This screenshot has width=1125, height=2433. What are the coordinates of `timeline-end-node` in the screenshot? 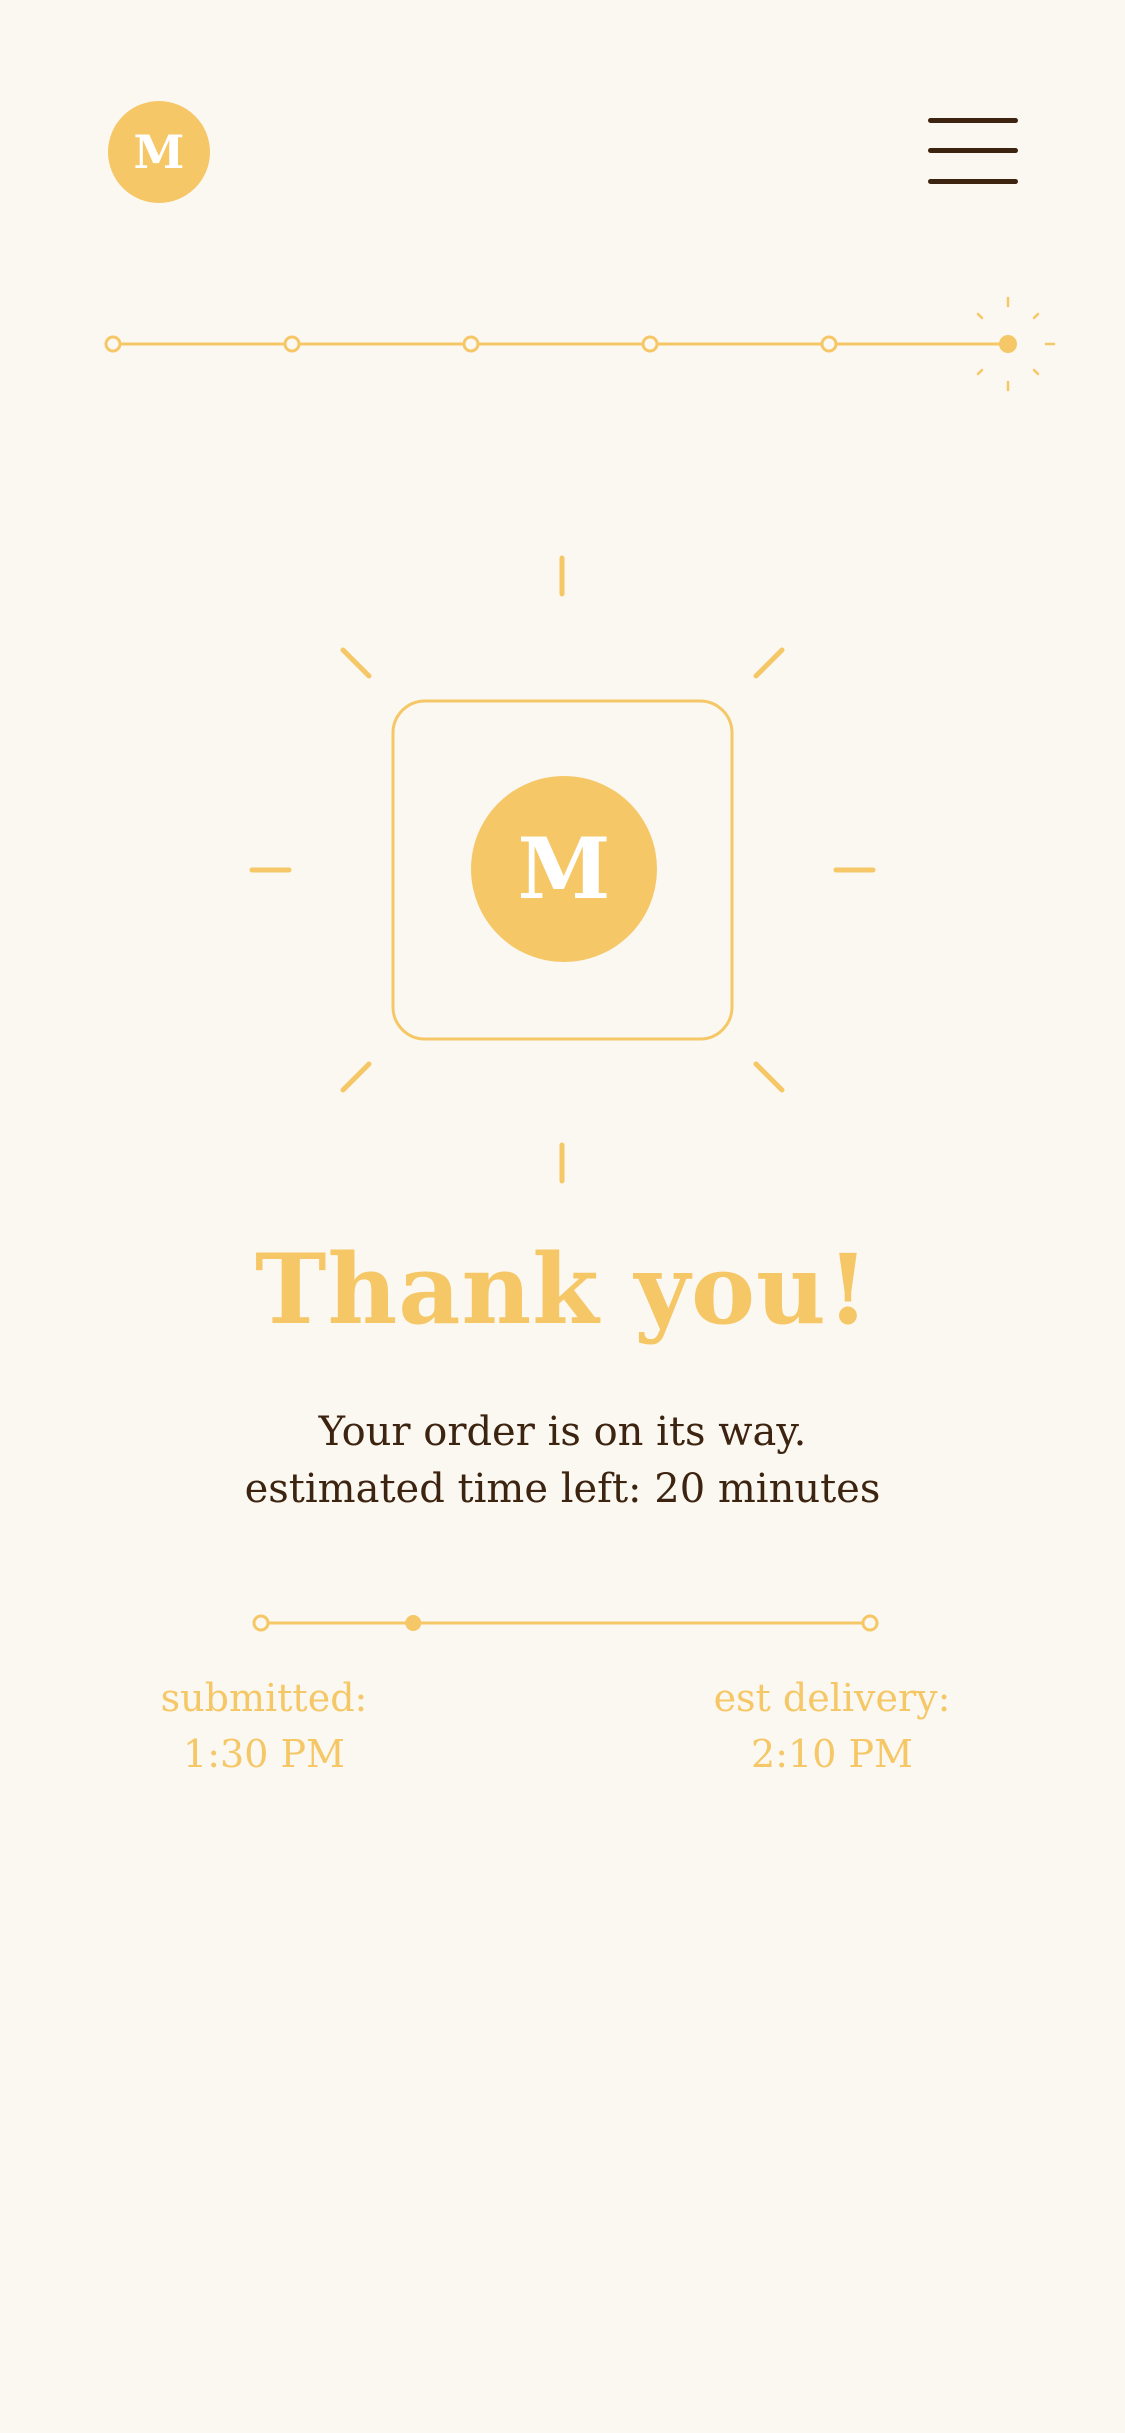 It's located at (870, 1623).